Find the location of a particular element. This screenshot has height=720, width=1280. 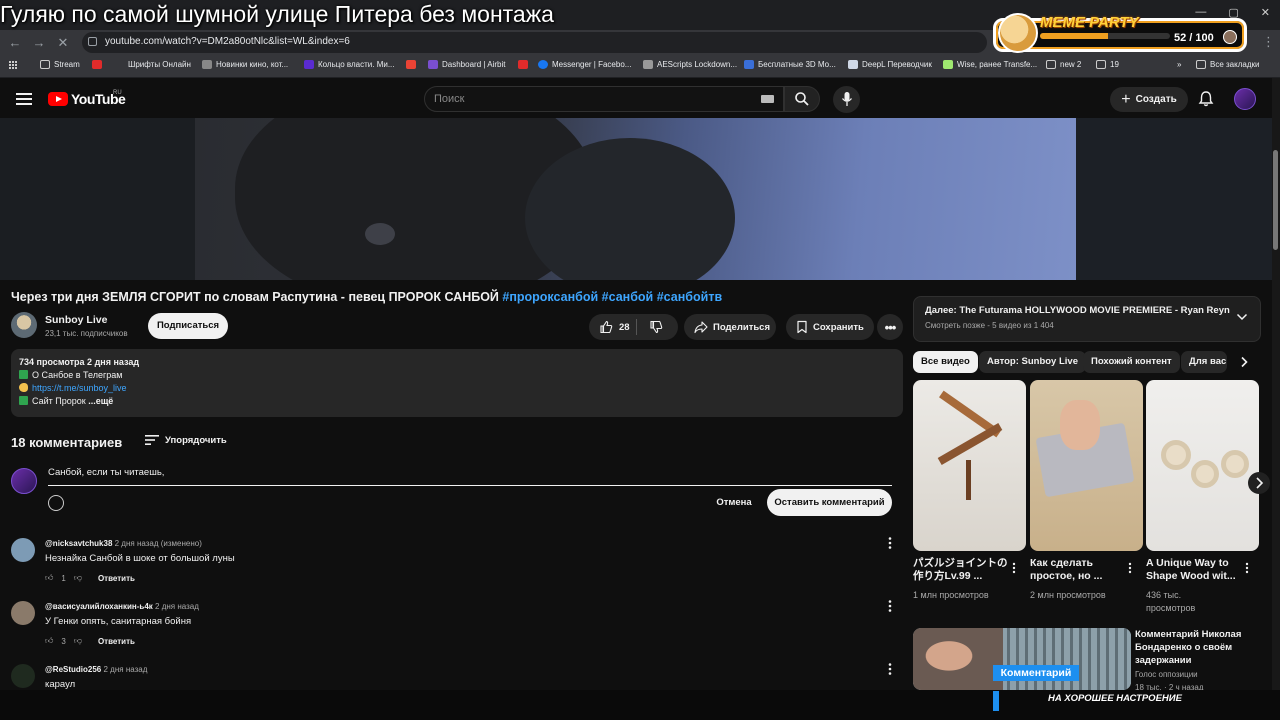

apps-grid-icon is located at coordinates (13, 65).